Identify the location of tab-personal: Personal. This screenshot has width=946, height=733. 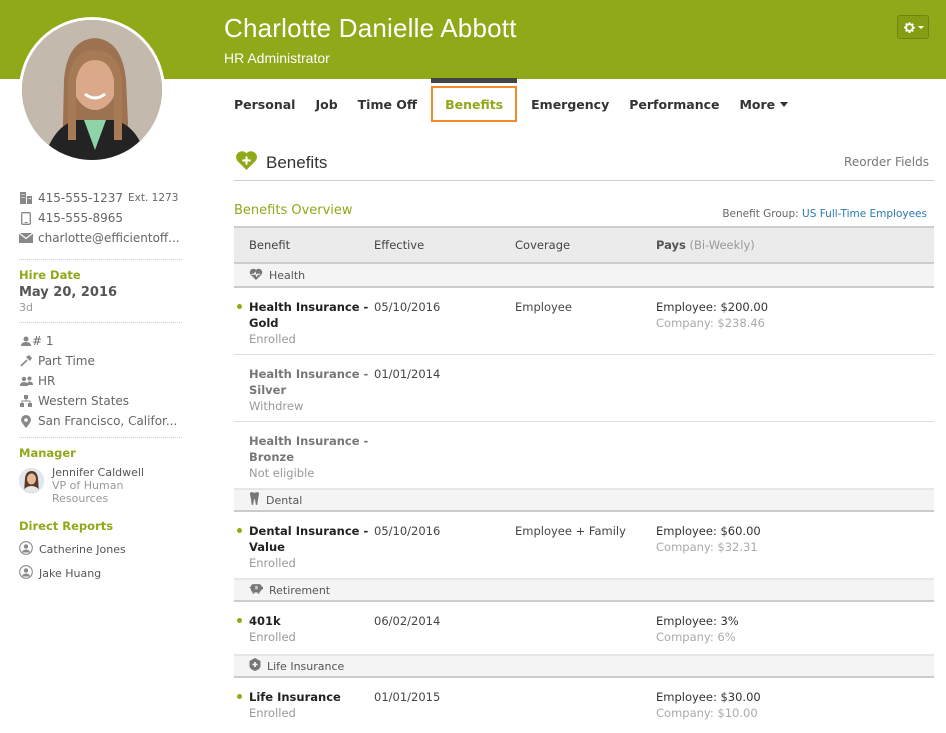
(264, 104).